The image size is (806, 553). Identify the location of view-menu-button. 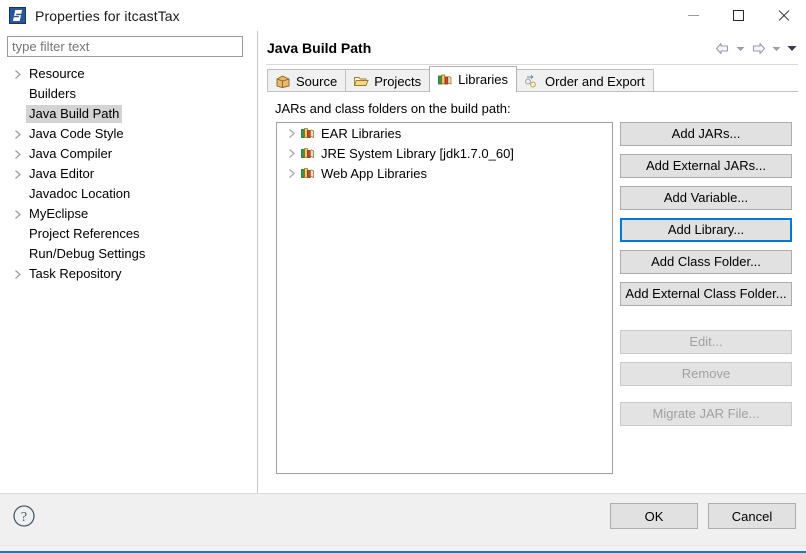
(791, 48).